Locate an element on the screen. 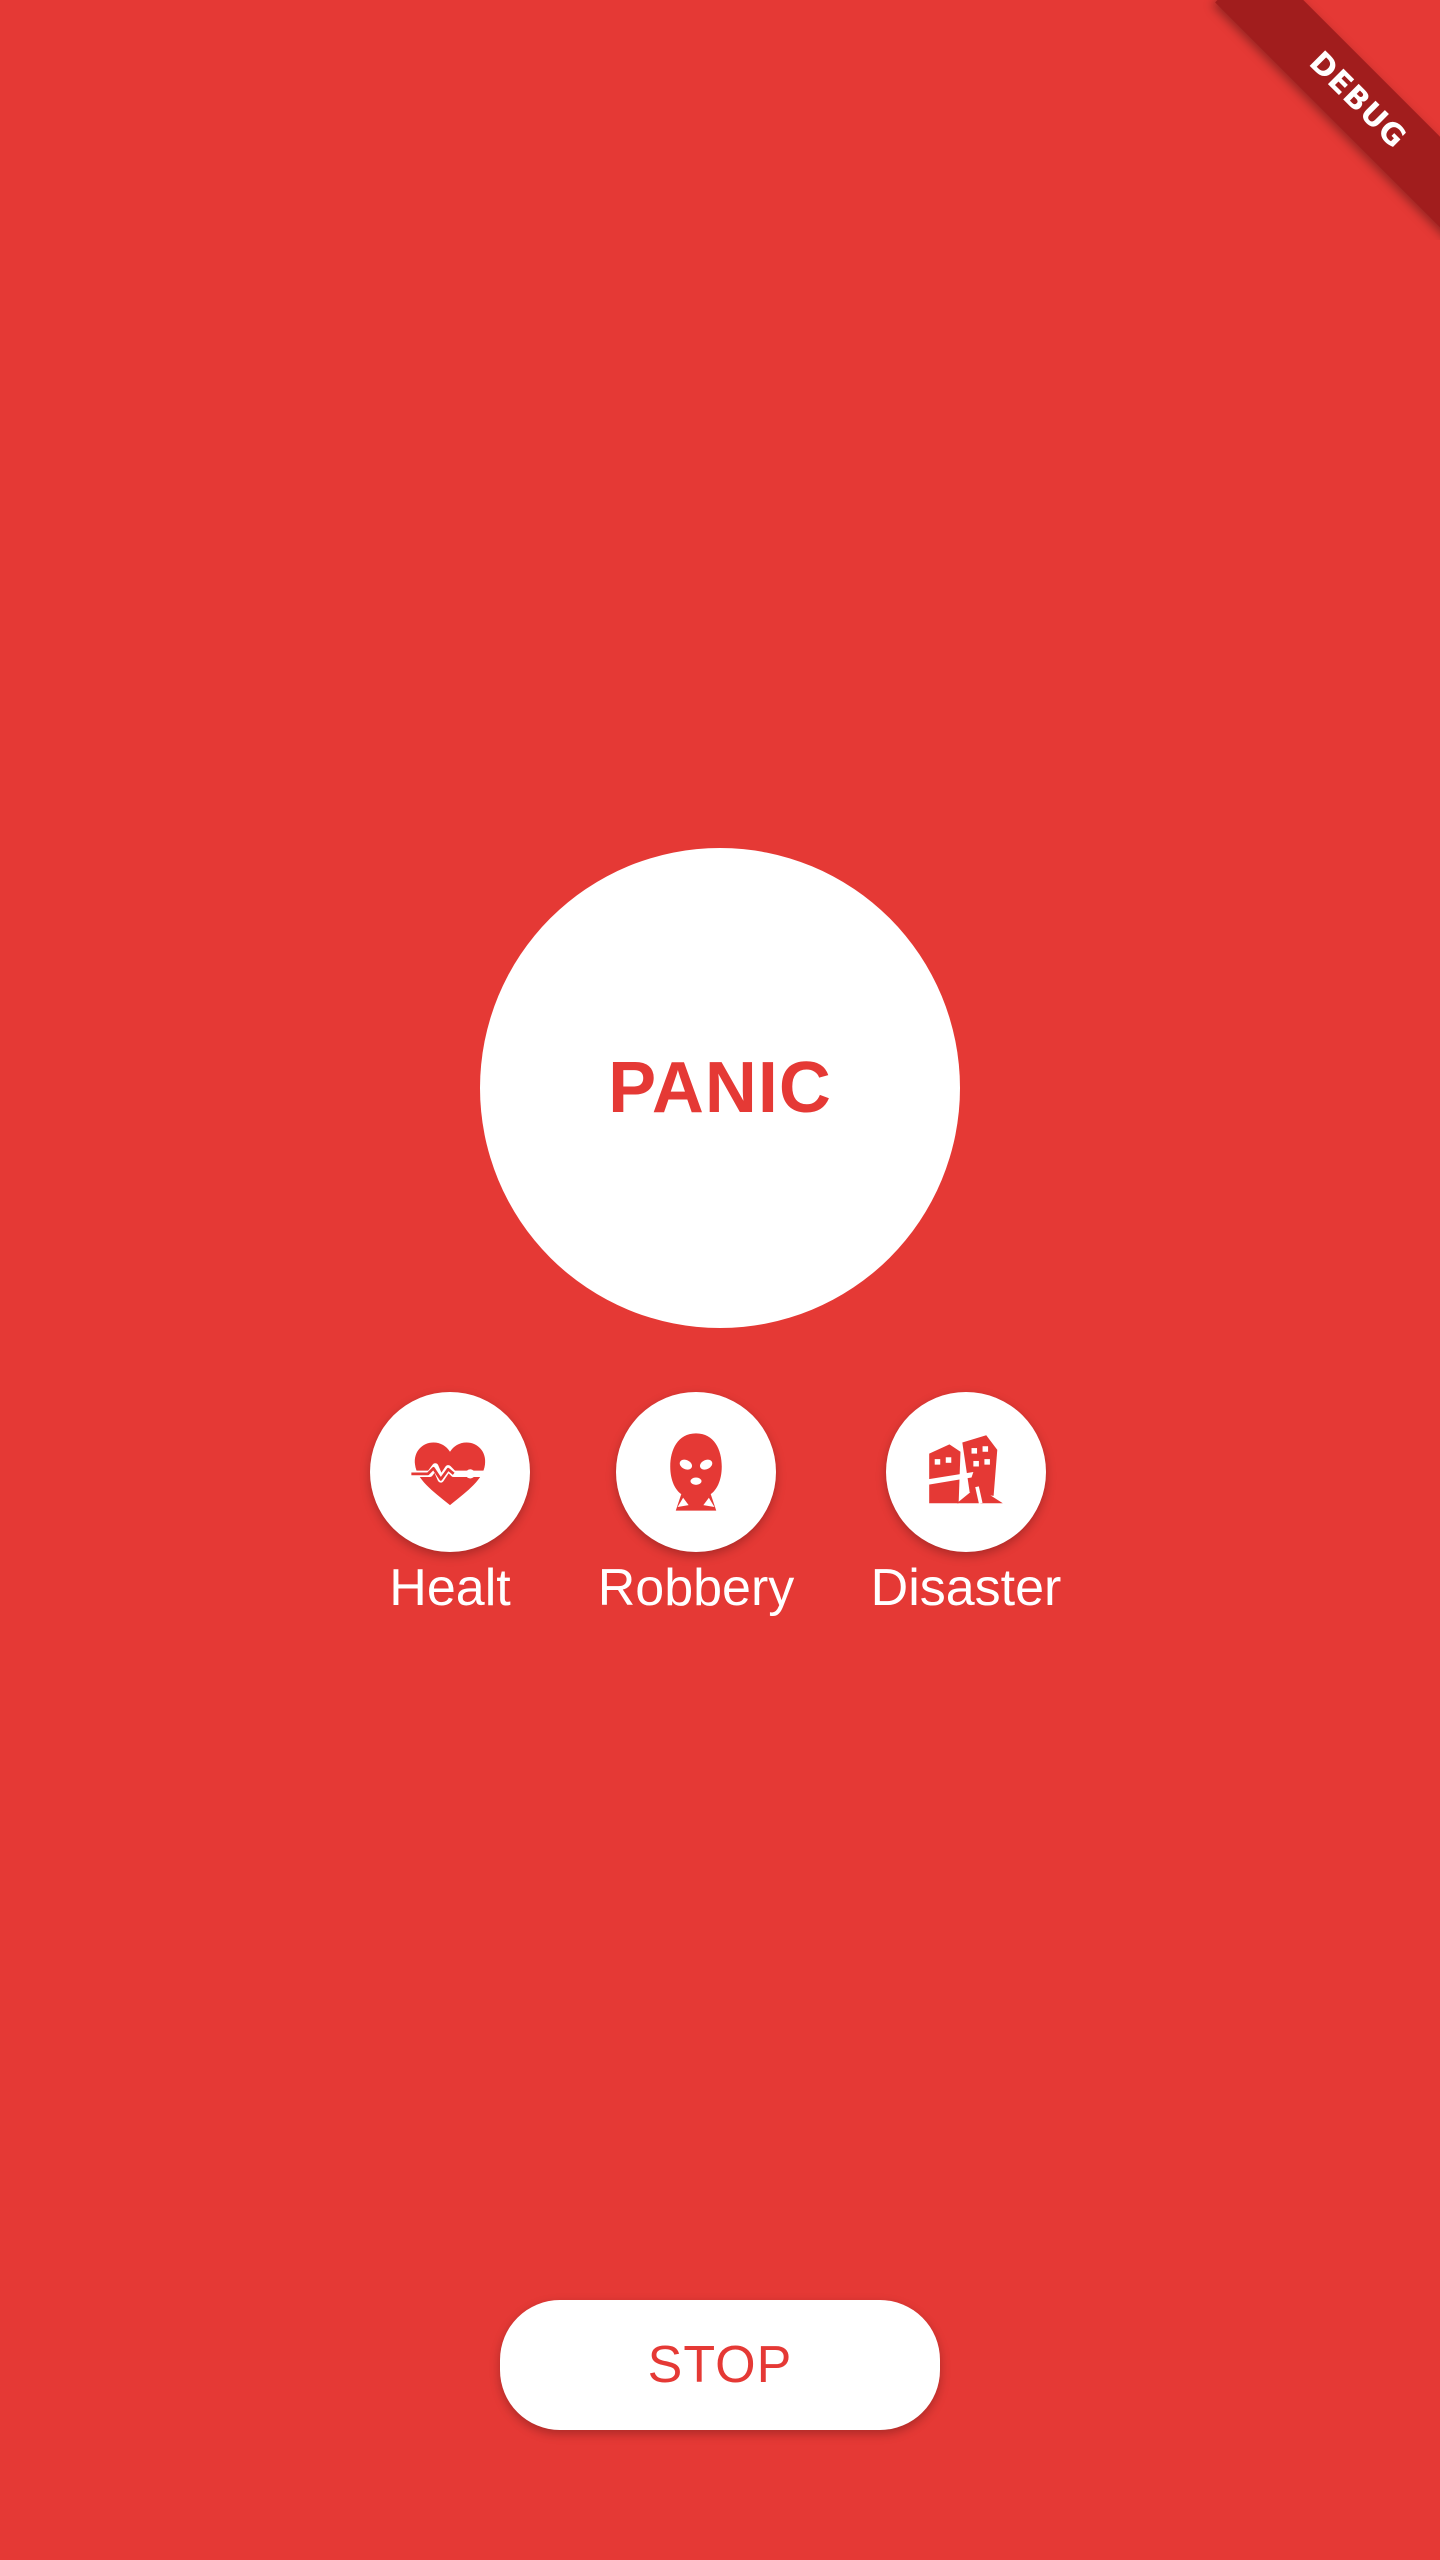 Image resolution: width=1440 pixels, height=2560 pixels. stop-button-label: STOP is located at coordinates (720, 2365).